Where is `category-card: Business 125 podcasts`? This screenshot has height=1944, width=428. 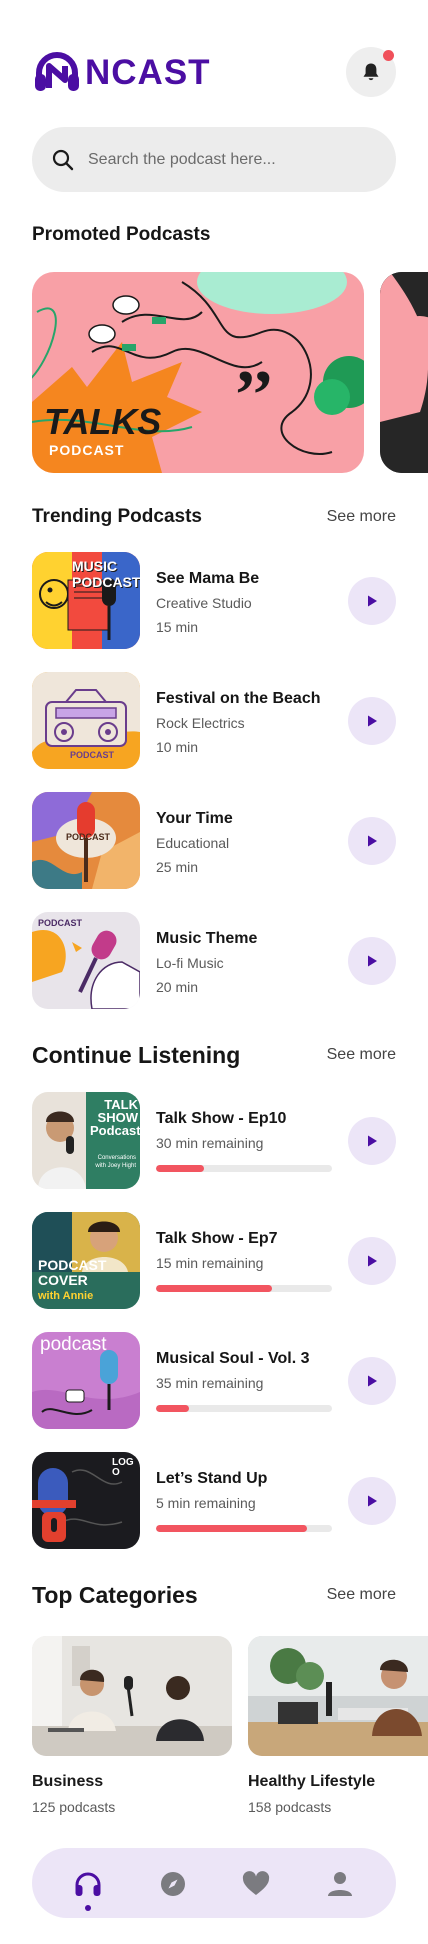
category-card: Business 125 podcasts is located at coordinates (132, 1725).